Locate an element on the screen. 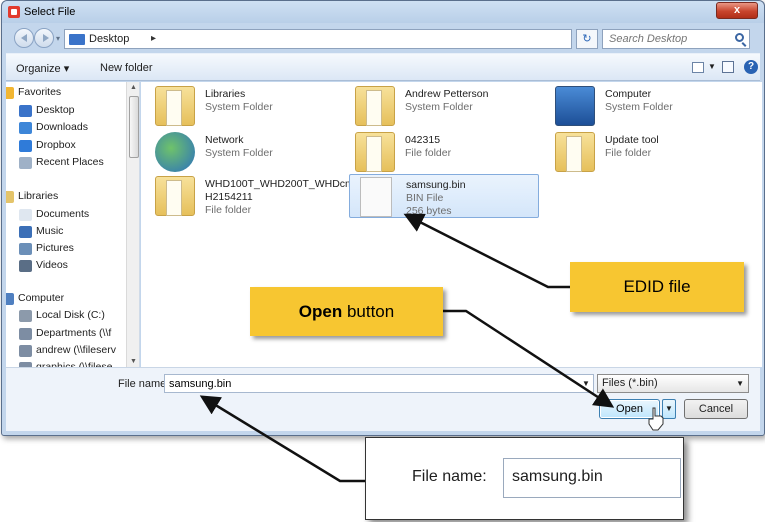 This screenshot has width=765, height=522. nav-item-label: Recent Places is located at coordinates (70, 162).